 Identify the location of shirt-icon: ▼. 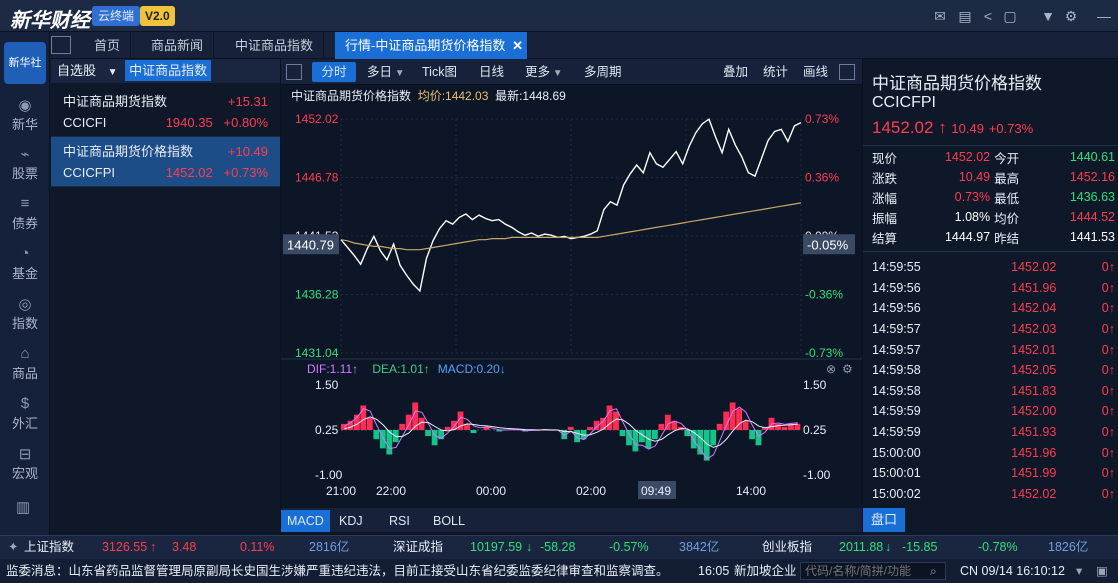
(1048, 16).